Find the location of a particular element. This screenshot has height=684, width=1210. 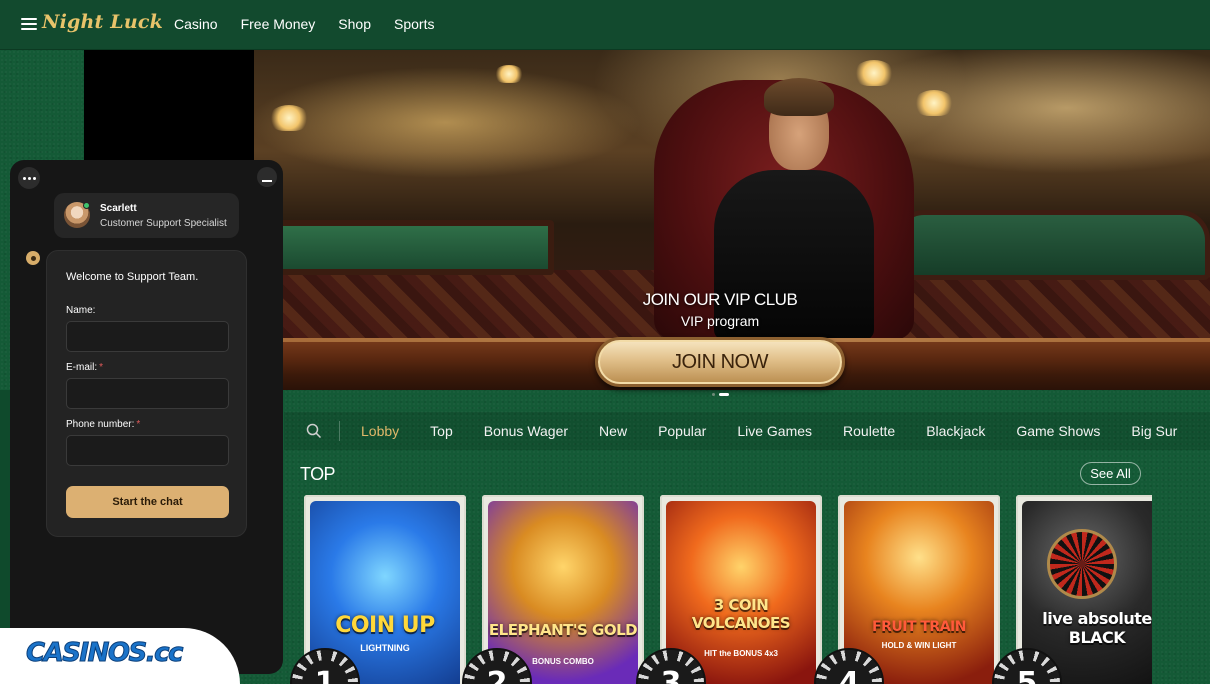

carousel-dot-active is located at coordinates (724, 394).